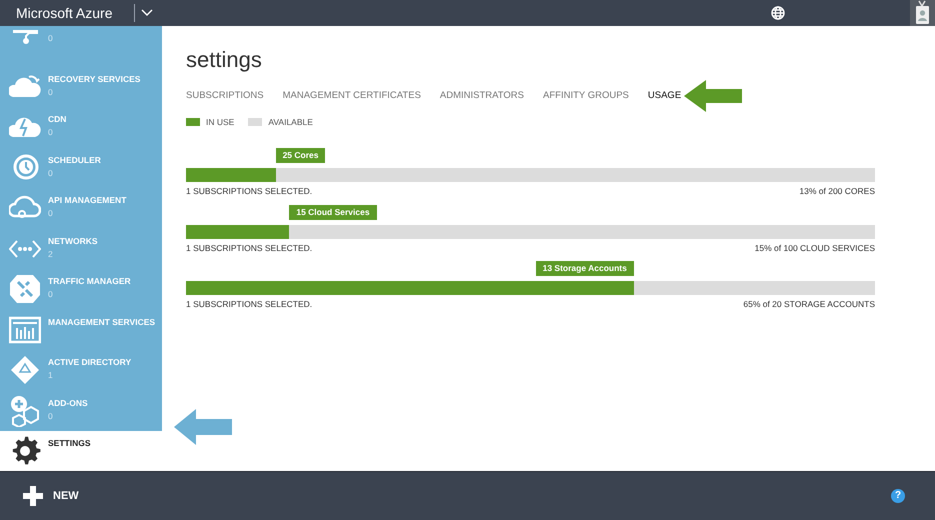 The height and width of the screenshot is (520, 935). Describe the element at coordinates (301, 155) in the screenshot. I see `value-callout: 25 Cores` at that location.